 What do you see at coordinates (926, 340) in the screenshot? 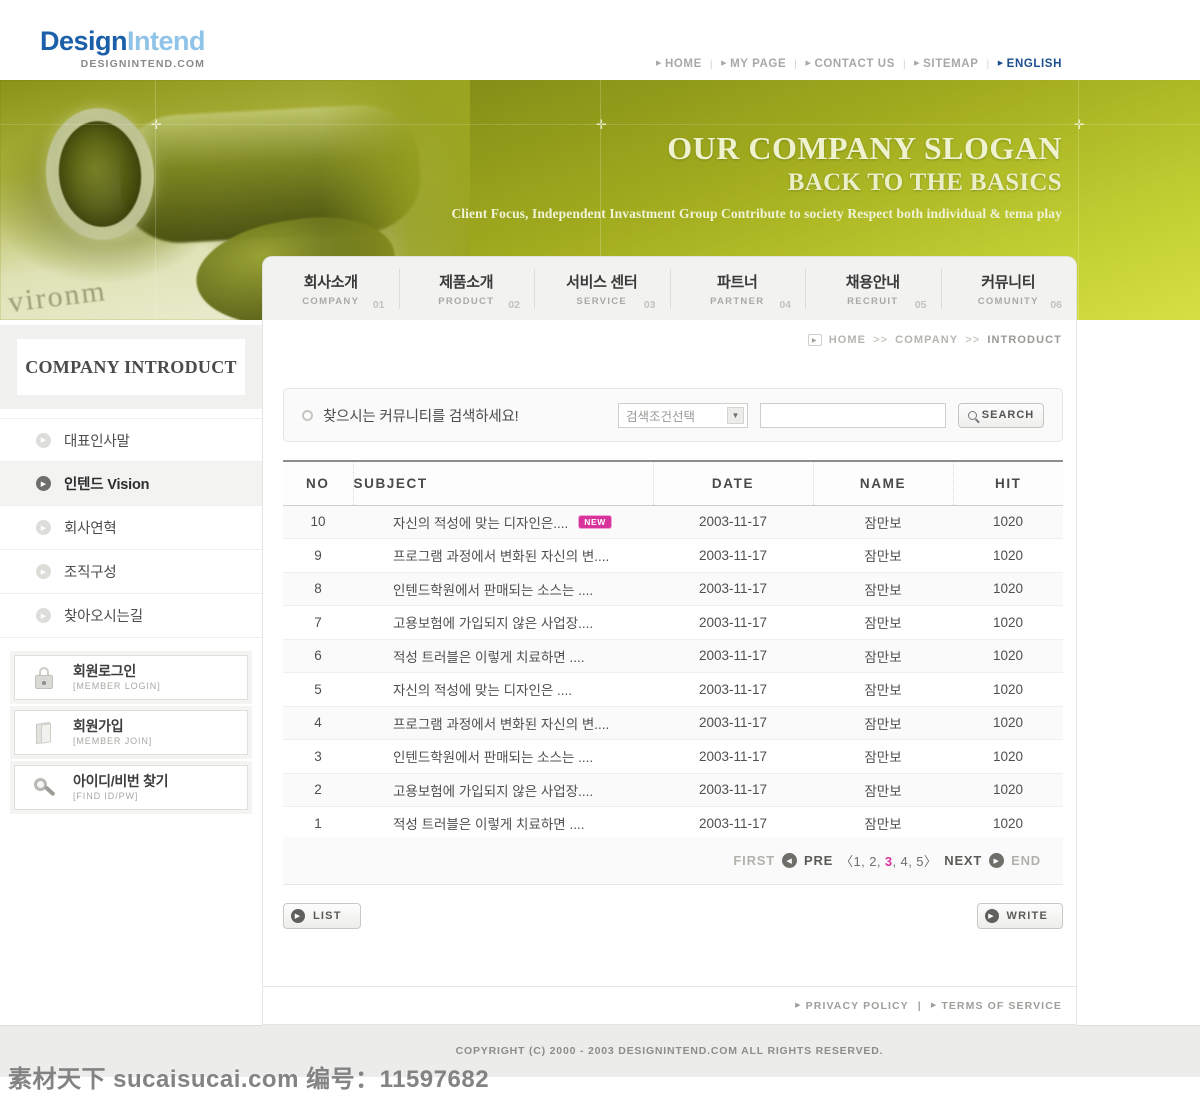
I see `breadcrumb-section: COMPANY` at bounding box center [926, 340].